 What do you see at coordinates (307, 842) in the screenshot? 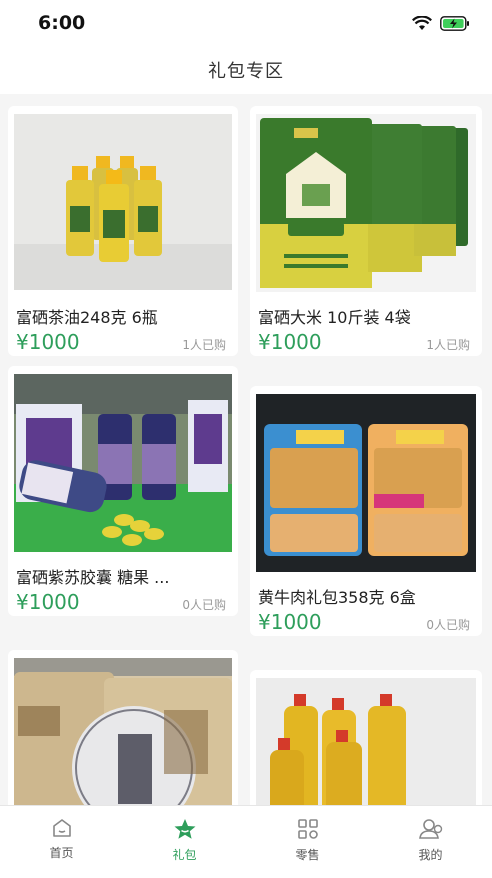
I see `tab-retail: 零售` at bounding box center [307, 842].